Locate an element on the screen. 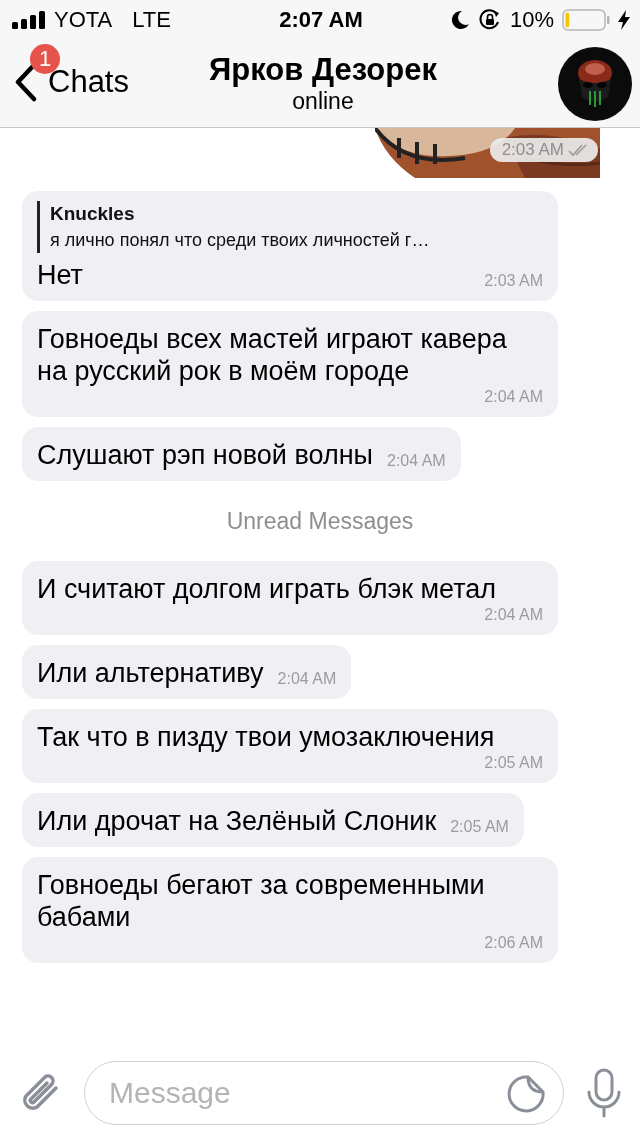 The width and height of the screenshot is (640, 1136). message-text: Говноеды всех мастей играют кавера на русский рок в моём городе is located at coordinates (272, 355).